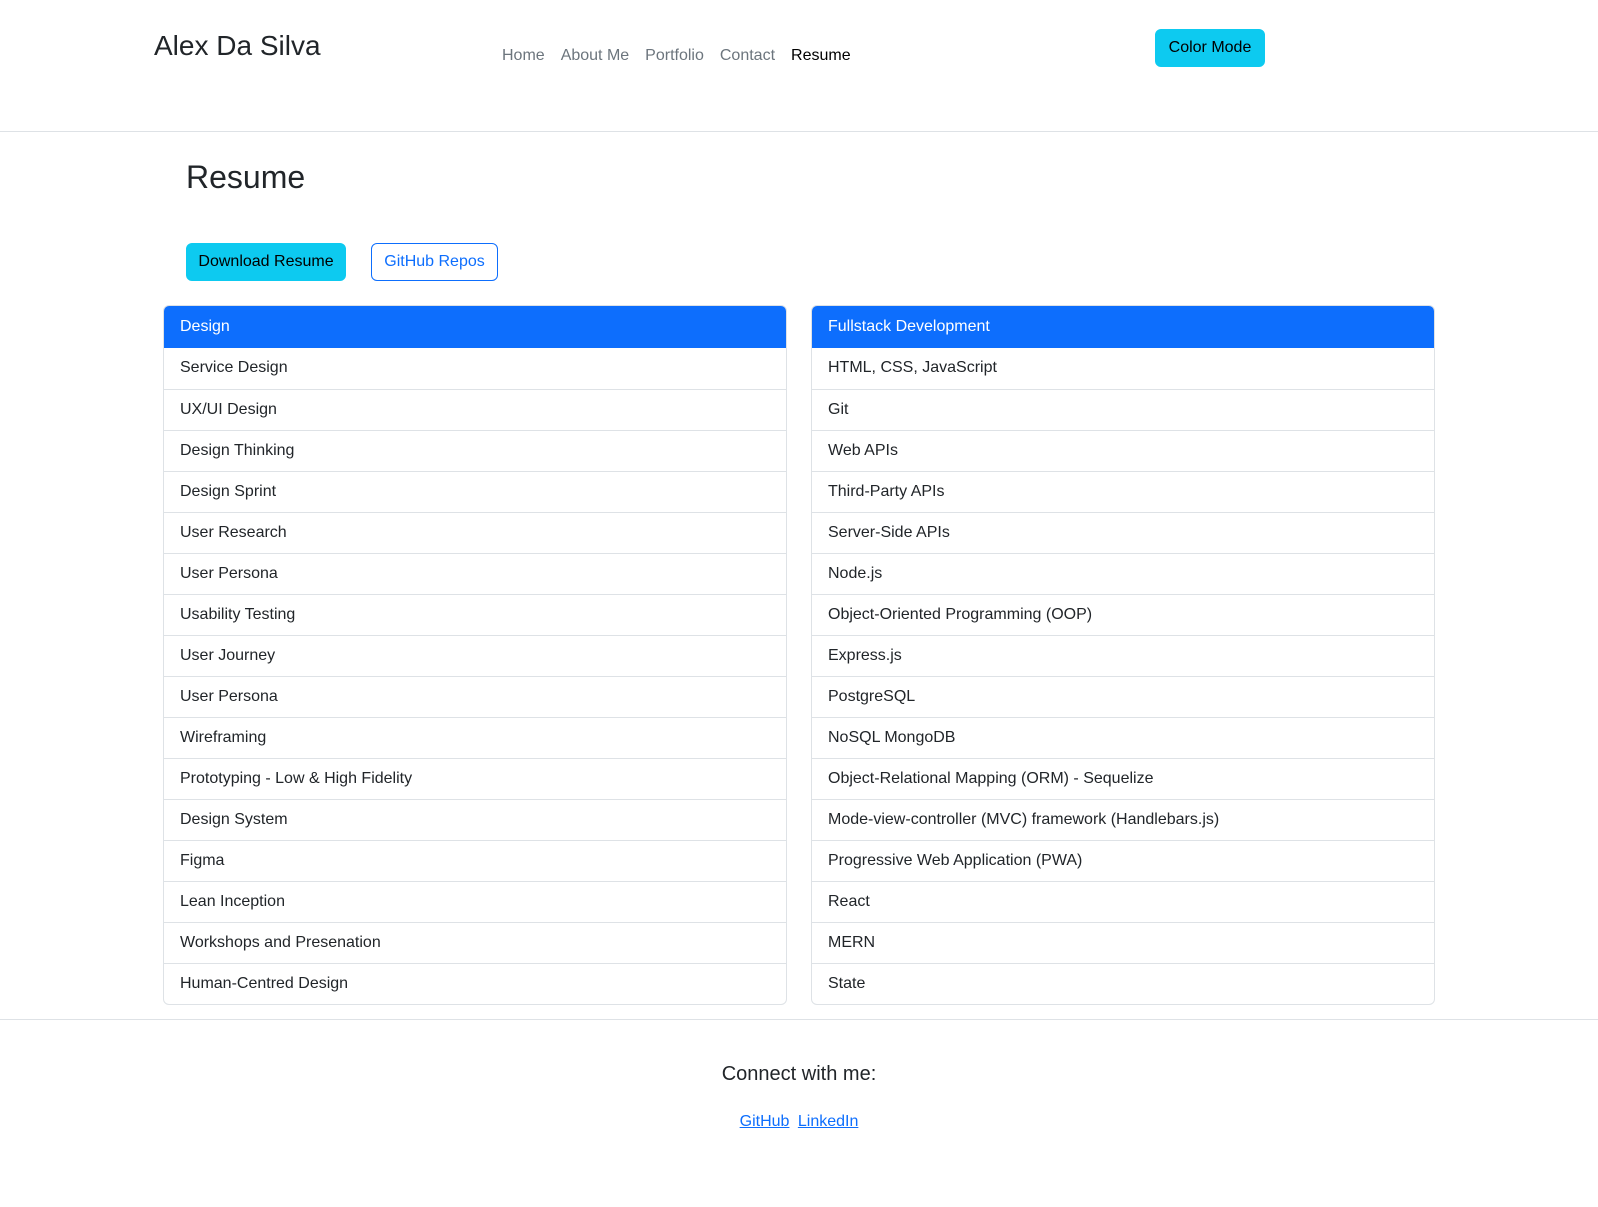  I want to click on list-item: MERN, so click(1123, 942).